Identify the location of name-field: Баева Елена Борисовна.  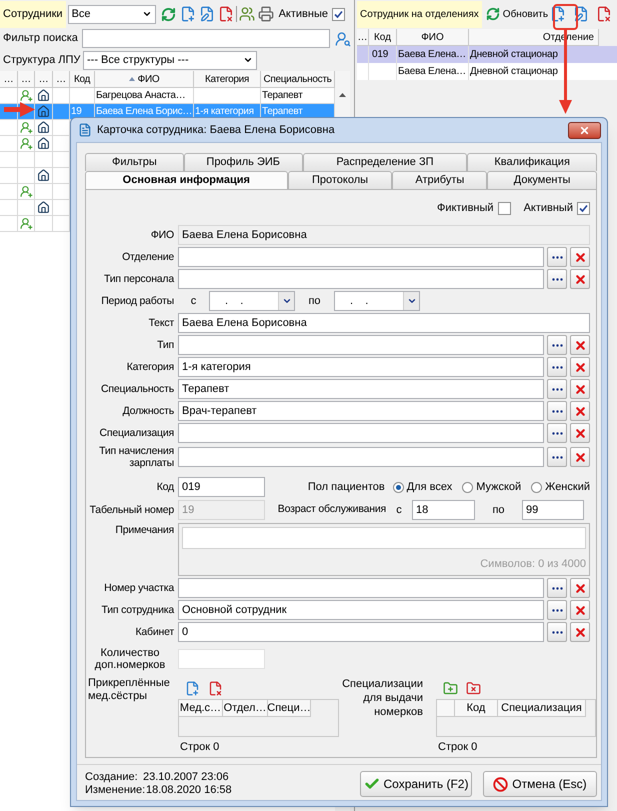
(384, 235).